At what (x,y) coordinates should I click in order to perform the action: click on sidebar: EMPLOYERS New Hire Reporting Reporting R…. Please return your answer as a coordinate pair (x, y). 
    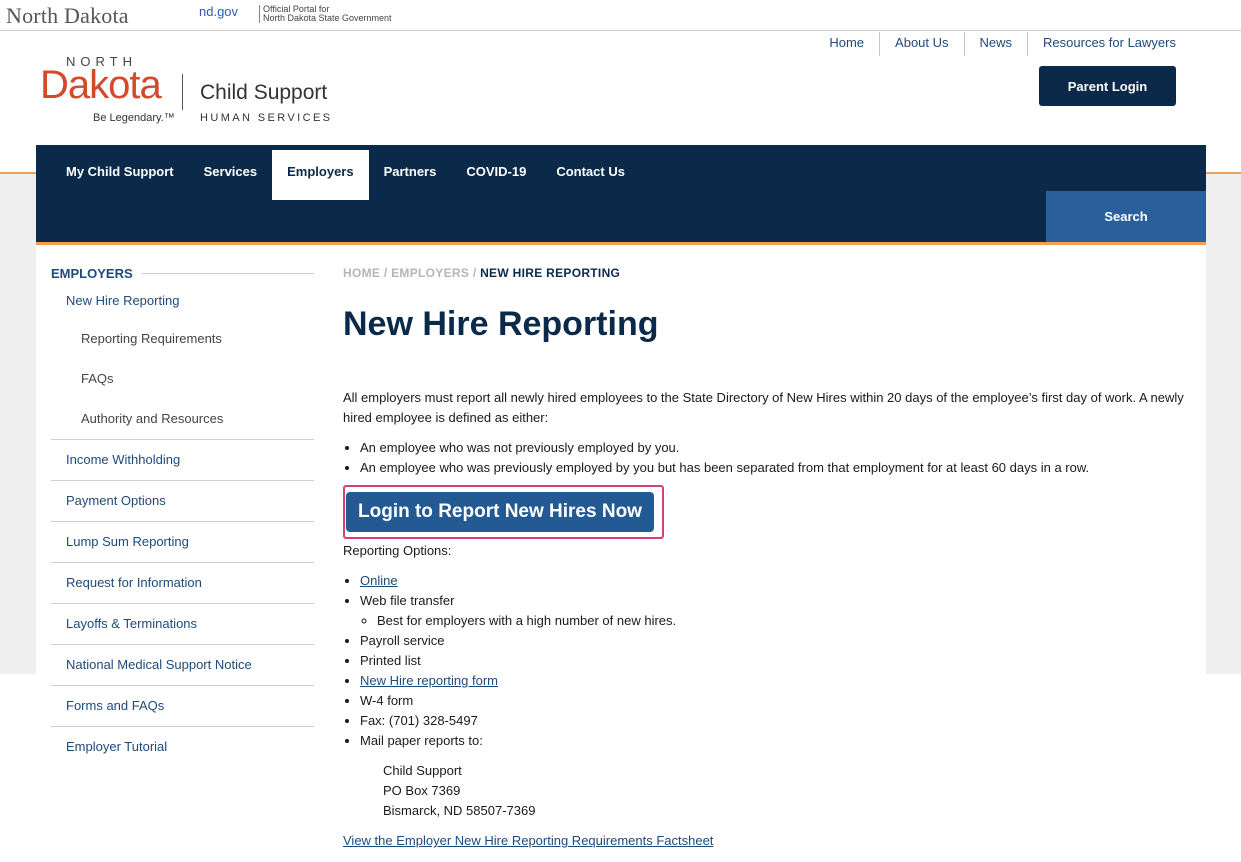
    Looking at the image, I should click on (182, 515).